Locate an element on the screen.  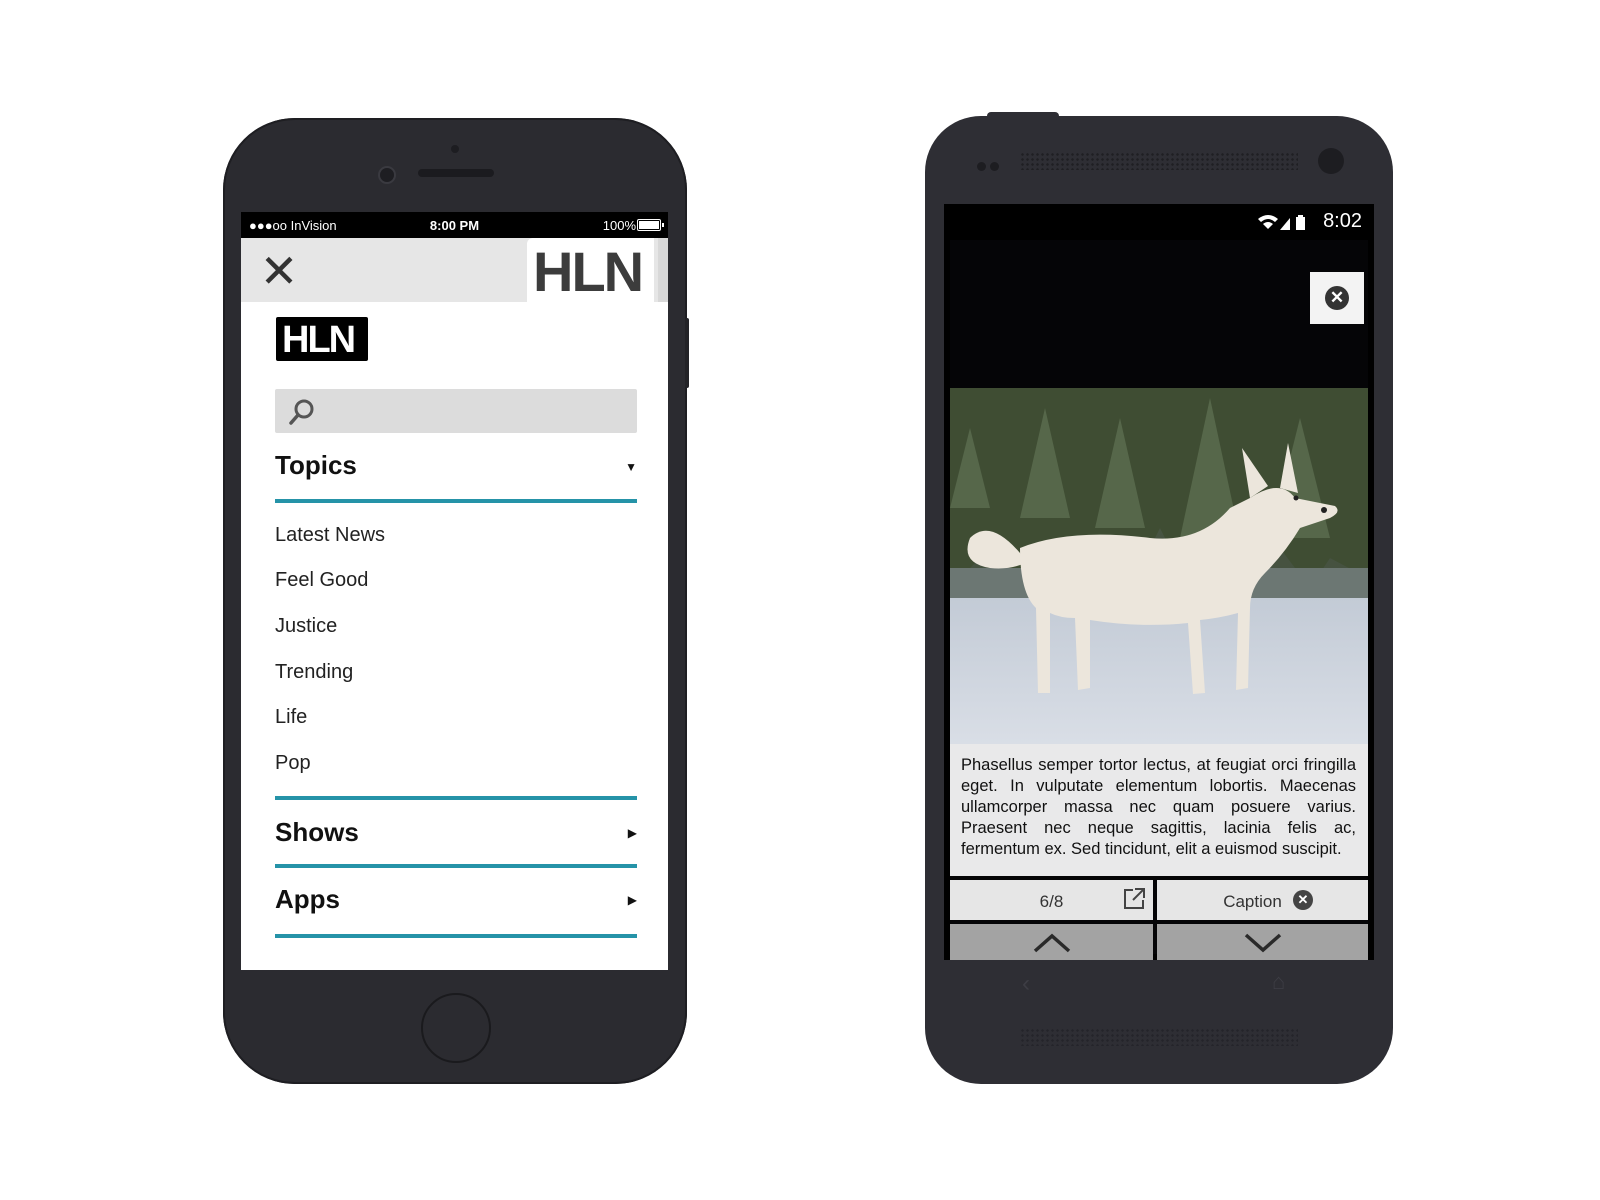
menu-logo-text: HLN is located at coordinates (319, 340).